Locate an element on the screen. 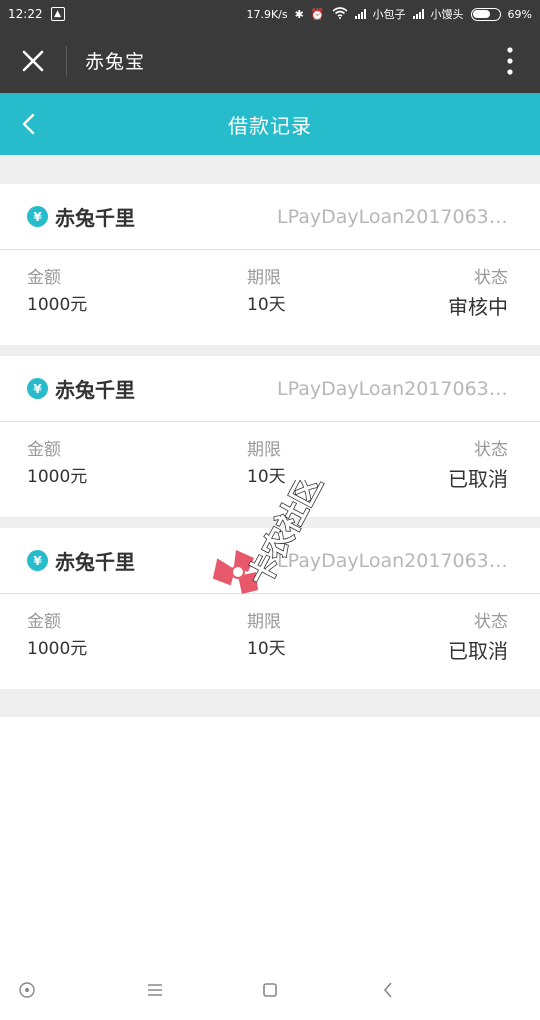 The image size is (540, 1020). signal-icon is located at coordinates (360, 14).